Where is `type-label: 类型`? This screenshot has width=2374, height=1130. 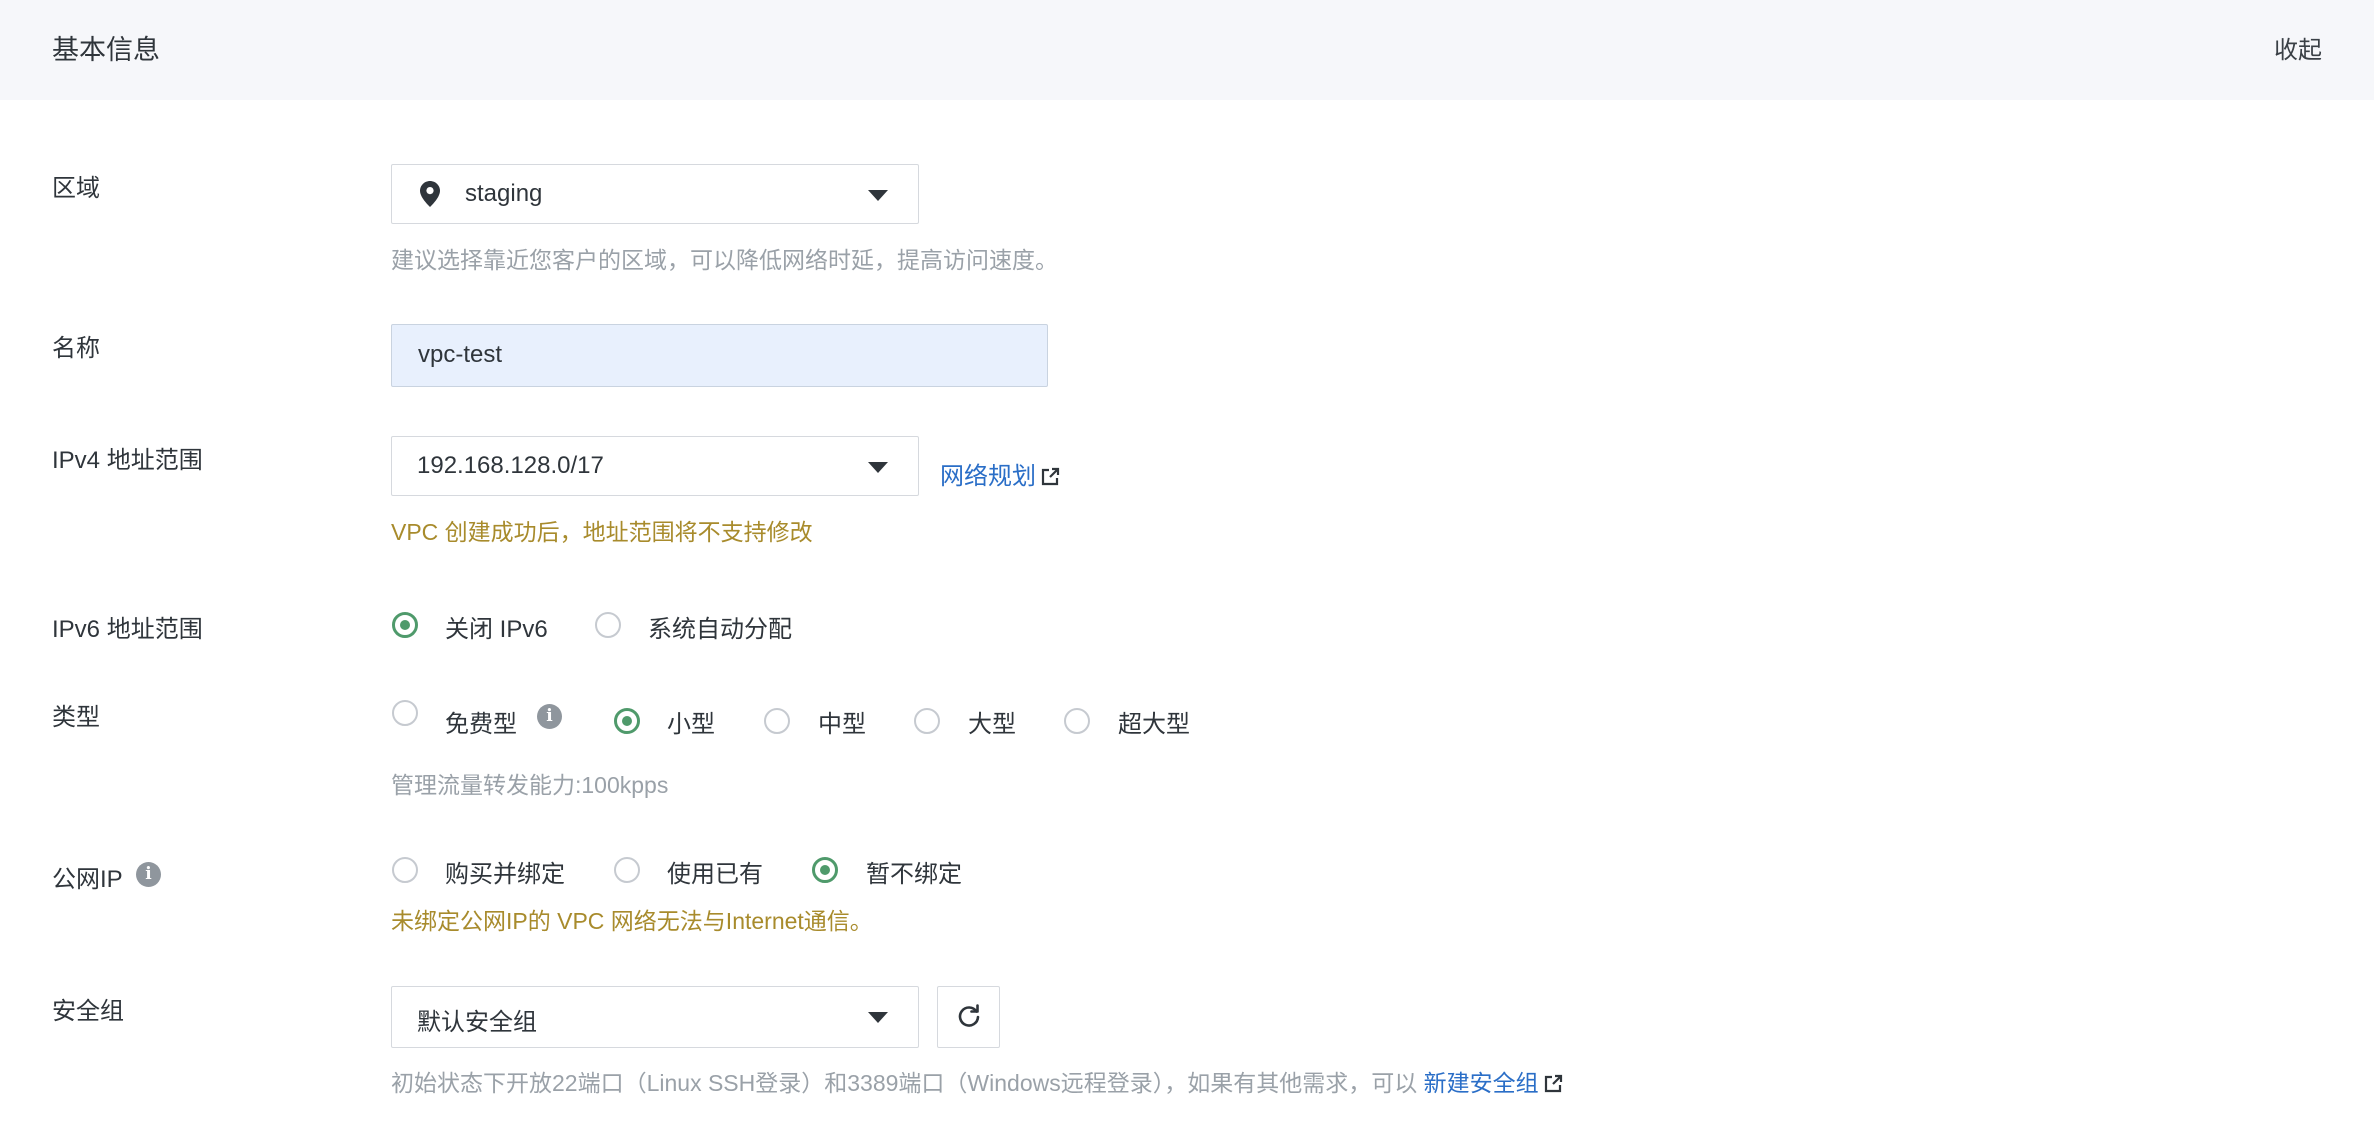
type-label: 类型 is located at coordinates (76, 717).